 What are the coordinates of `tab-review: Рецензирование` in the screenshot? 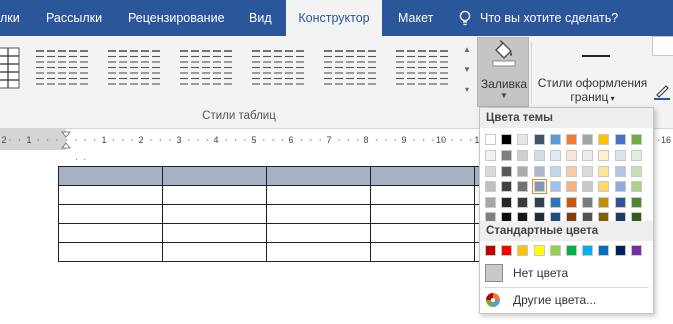 It's located at (176, 18).